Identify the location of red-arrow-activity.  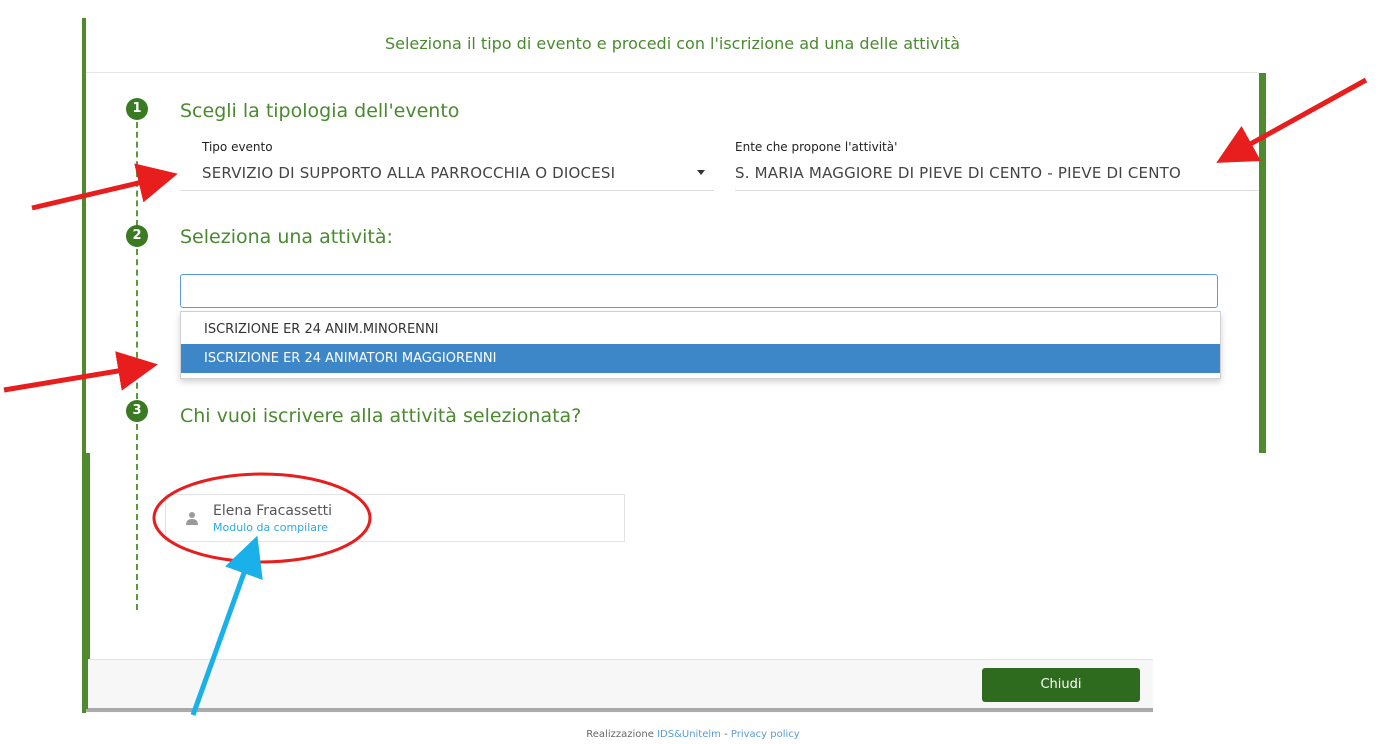
(80, 372).